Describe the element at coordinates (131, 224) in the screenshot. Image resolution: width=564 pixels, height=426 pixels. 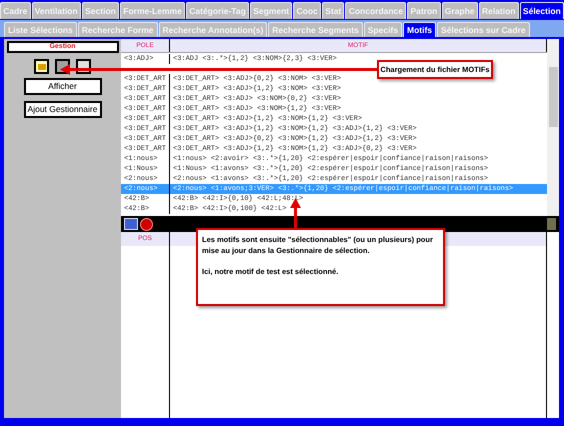
I see `list-icon` at that location.